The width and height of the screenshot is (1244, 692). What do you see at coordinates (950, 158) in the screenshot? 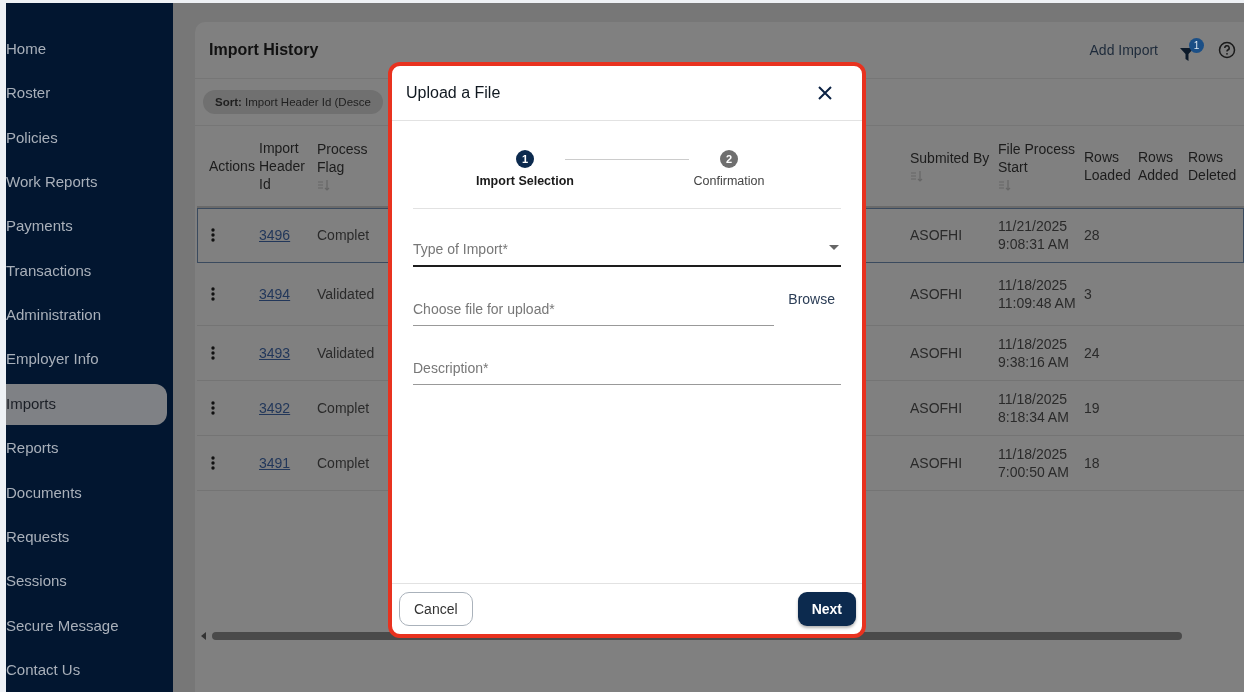
I see `column-header: Submited By` at bounding box center [950, 158].